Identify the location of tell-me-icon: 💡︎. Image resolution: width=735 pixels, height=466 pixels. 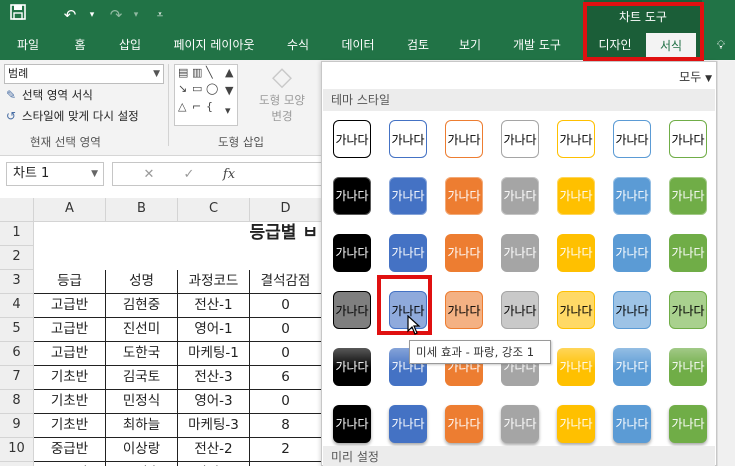
(721, 45).